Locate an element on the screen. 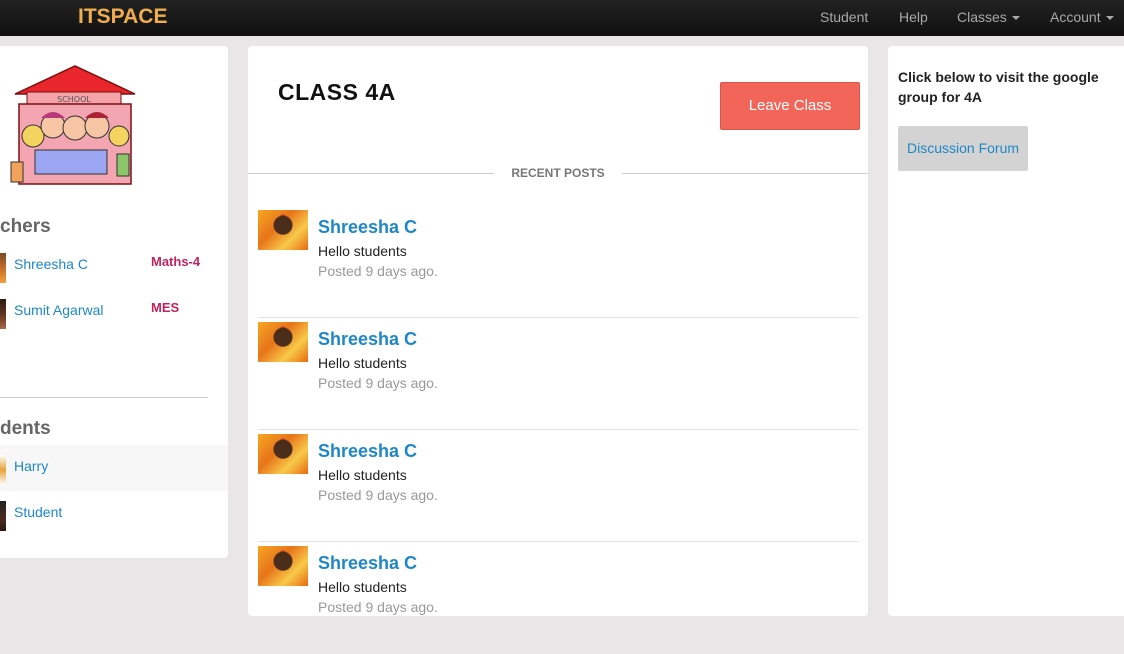 The width and height of the screenshot is (1124, 654). top-navbar: ITSPACE Student Help Classes Account is located at coordinates (562, 18).